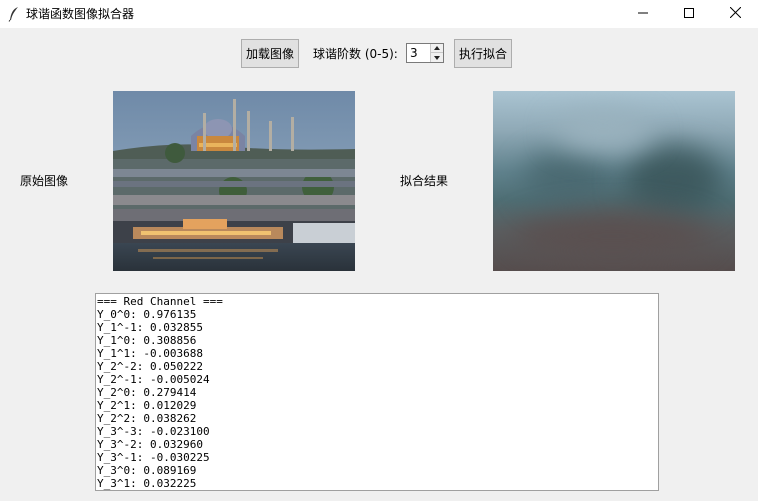 The image size is (758, 501). I want to click on close-icon, so click(735, 13).